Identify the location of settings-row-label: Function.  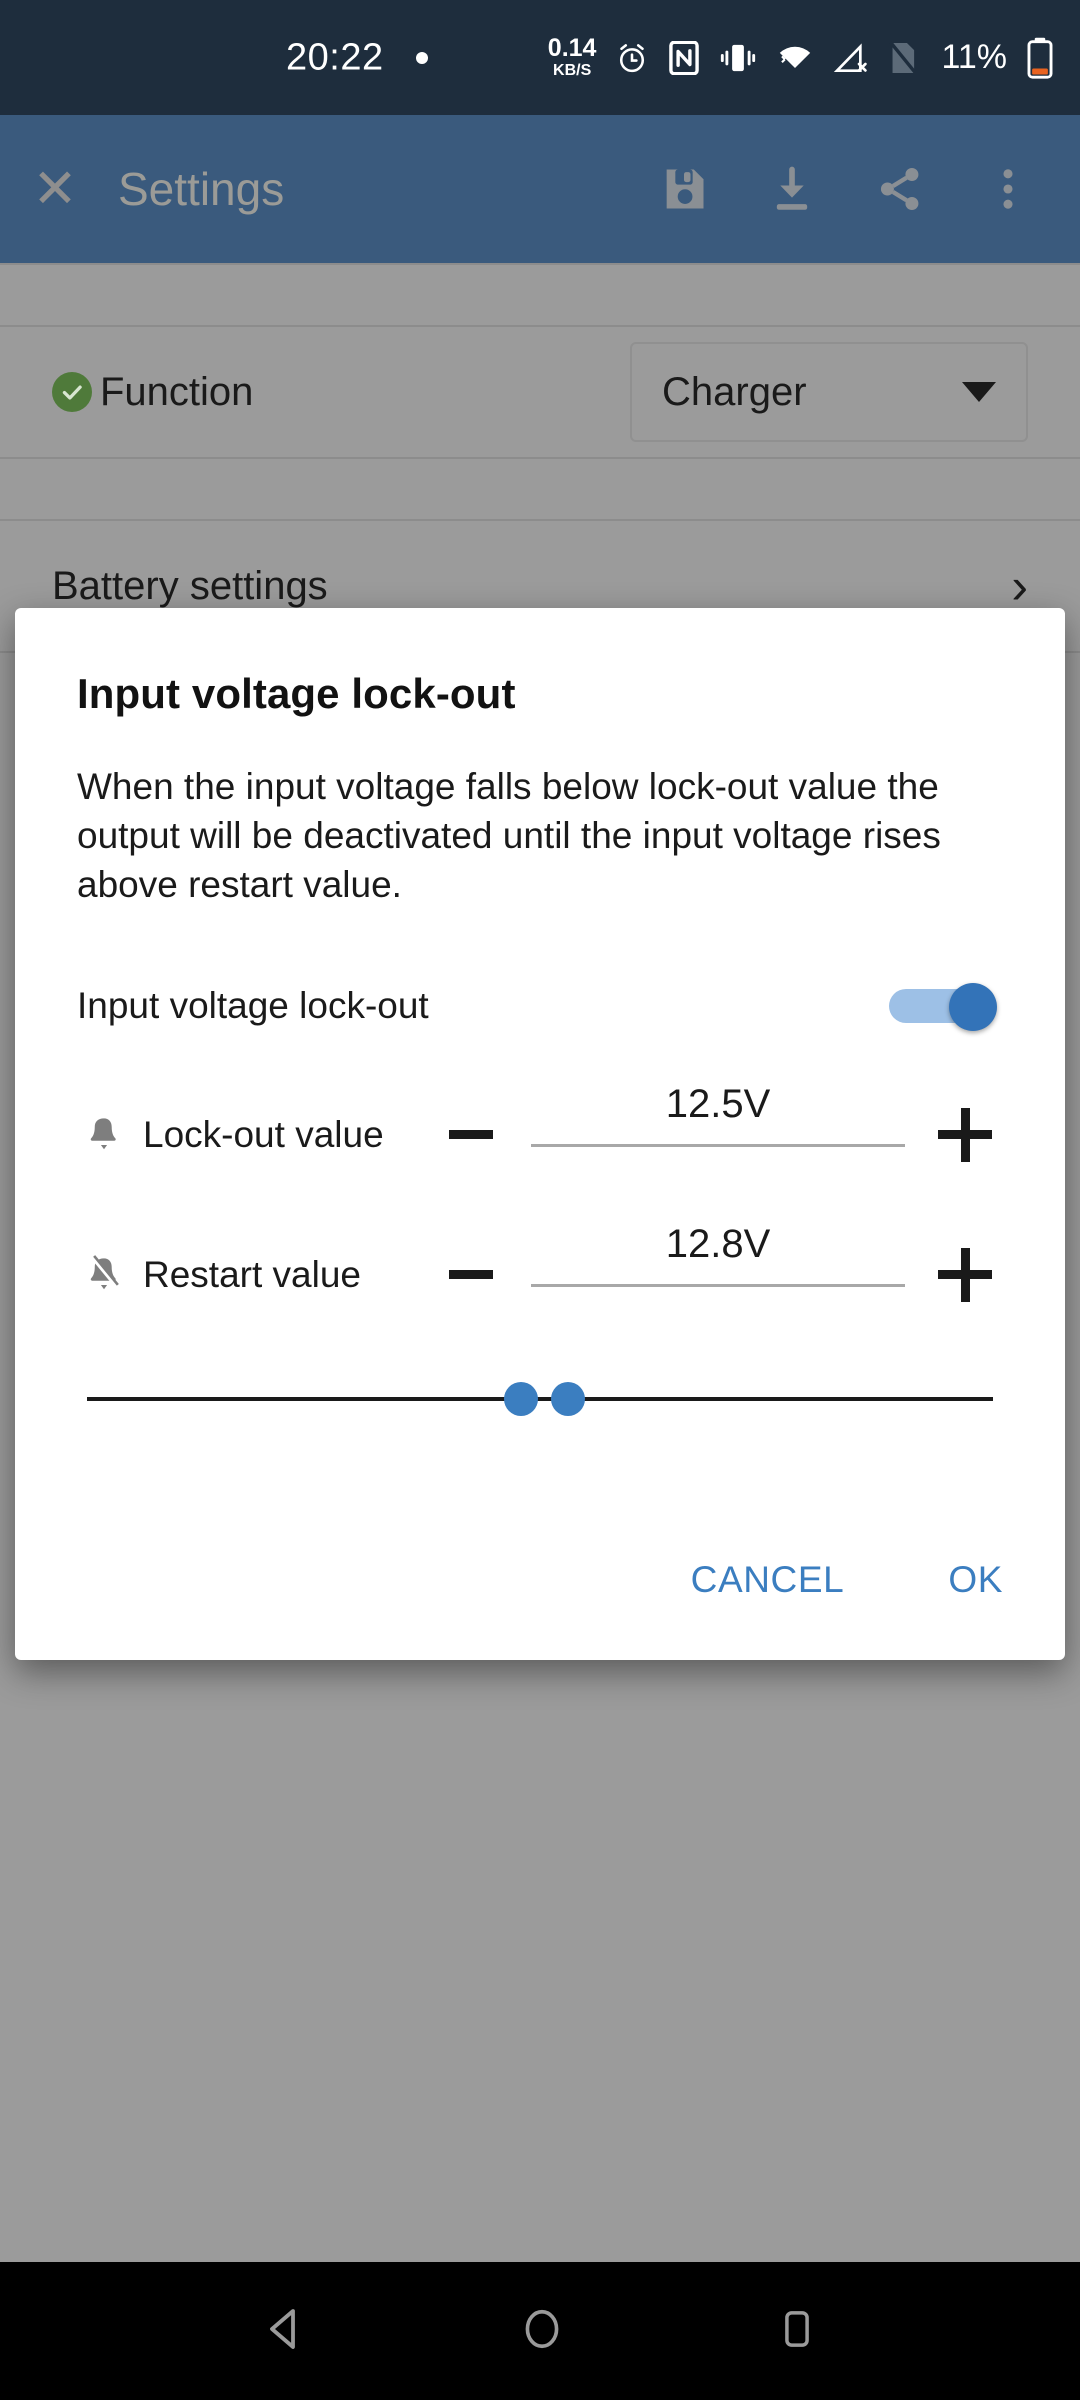
(177, 391).